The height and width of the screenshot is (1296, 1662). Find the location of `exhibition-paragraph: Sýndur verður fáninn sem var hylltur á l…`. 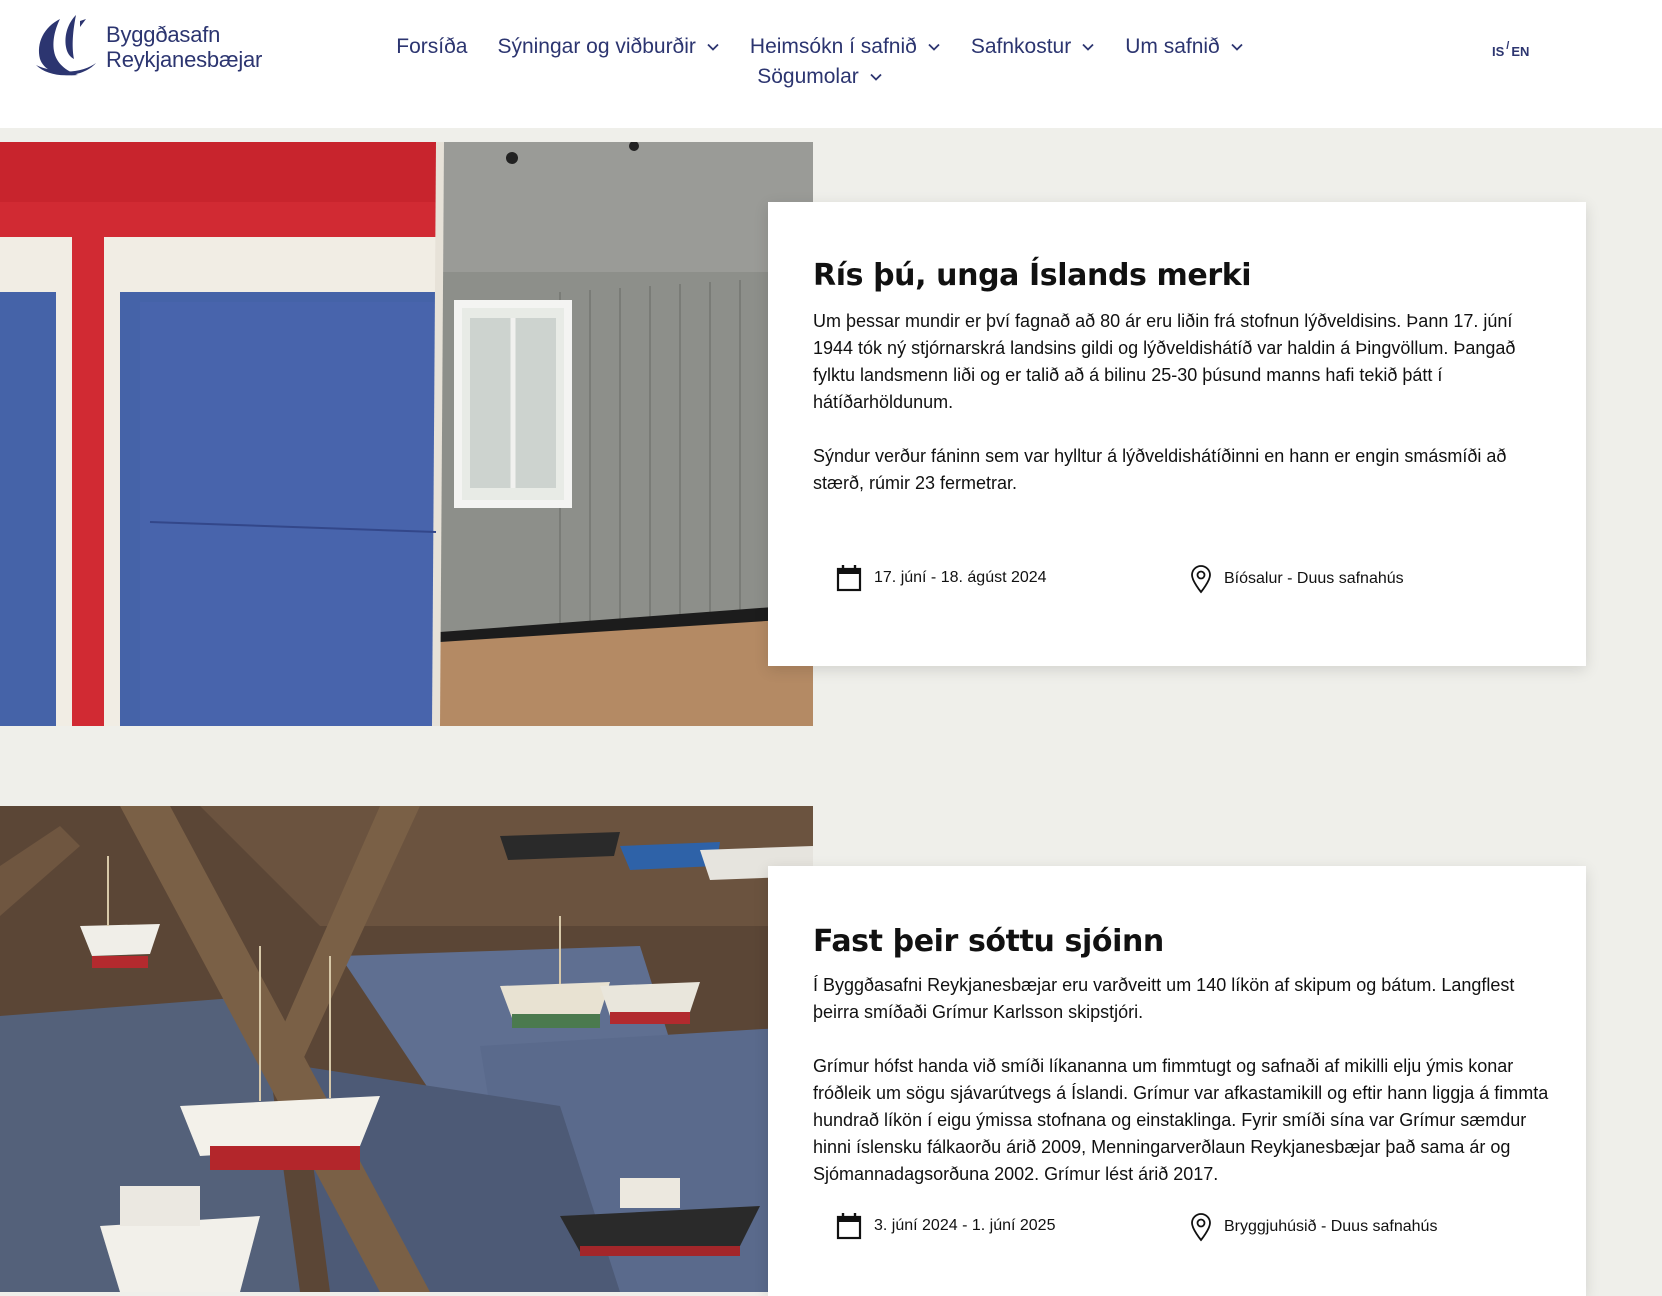

exhibition-paragraph: Sýndur verður fáninn sem var hylltur á l… is located at coordinates (1160, 469).